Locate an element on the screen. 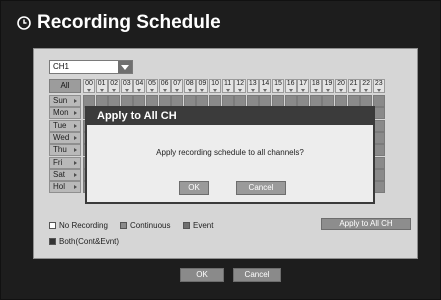 This screenshot has height=300, width=441. day-label-text: Tue is located at coordinates (60, 125).